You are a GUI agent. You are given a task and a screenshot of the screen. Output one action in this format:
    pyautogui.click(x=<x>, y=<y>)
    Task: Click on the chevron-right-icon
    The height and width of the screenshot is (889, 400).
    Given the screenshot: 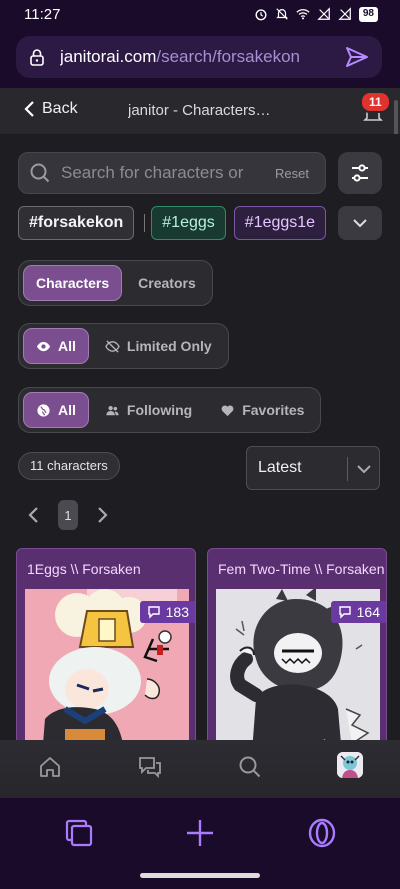 What is the action you would take?
    pyautogui.click(x=102, y=515)
    